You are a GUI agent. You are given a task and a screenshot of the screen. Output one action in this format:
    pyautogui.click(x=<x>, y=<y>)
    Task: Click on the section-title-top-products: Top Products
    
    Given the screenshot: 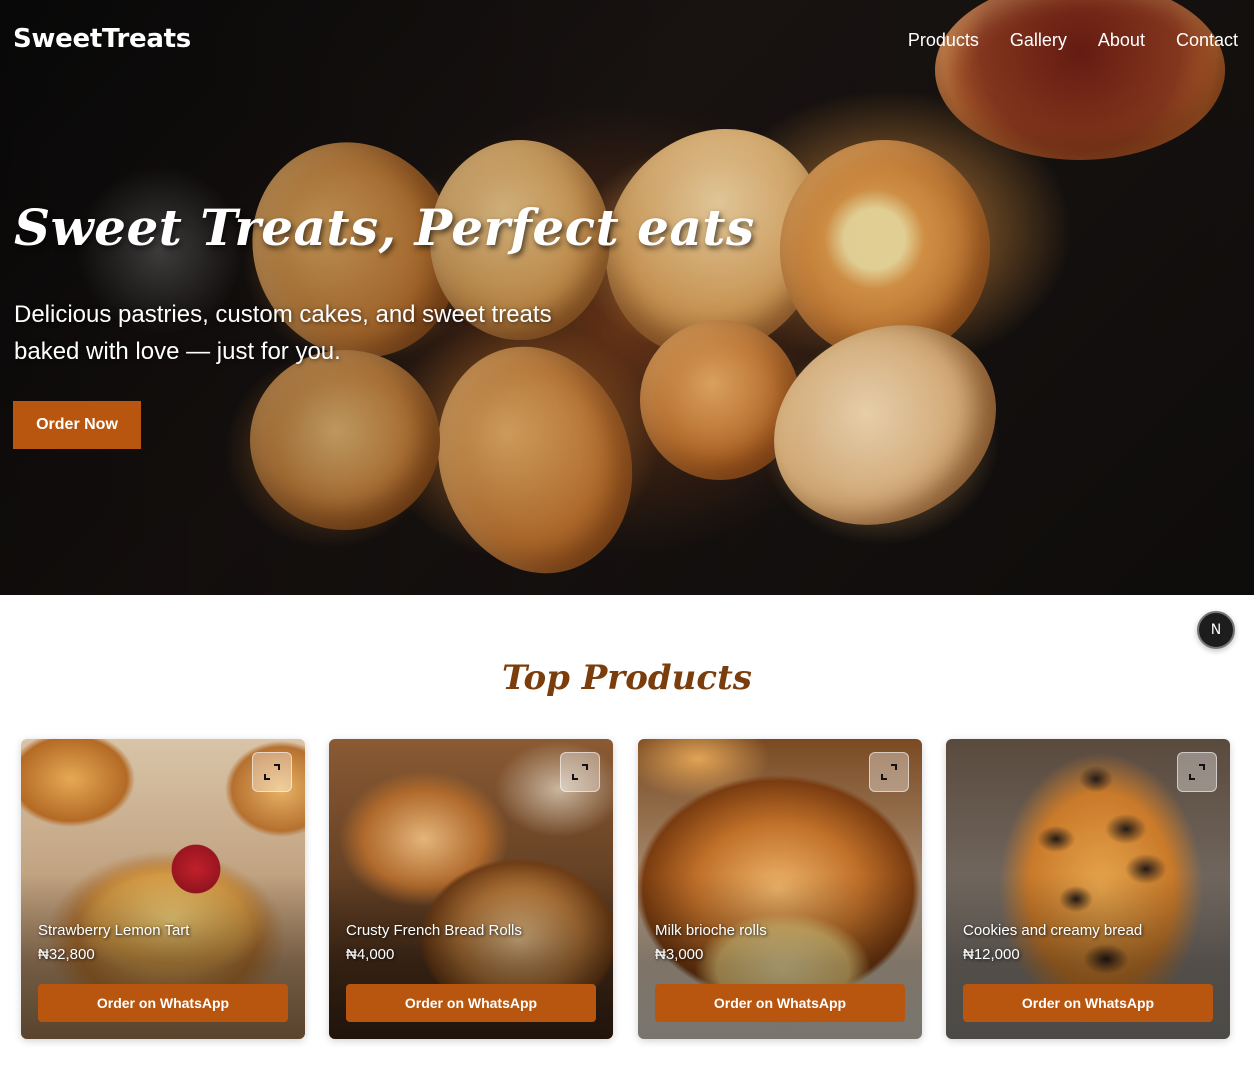 What is the action you would take?
    pyautogui.click(x=627, y=678)
    